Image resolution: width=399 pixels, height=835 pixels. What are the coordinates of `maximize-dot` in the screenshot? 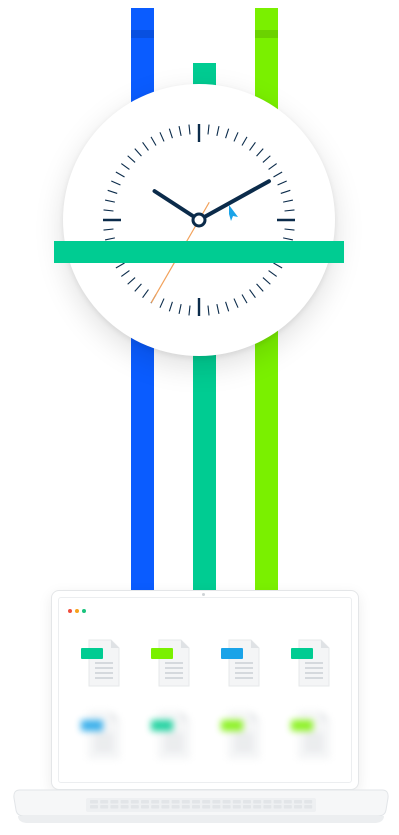 It's located at (84, 611).